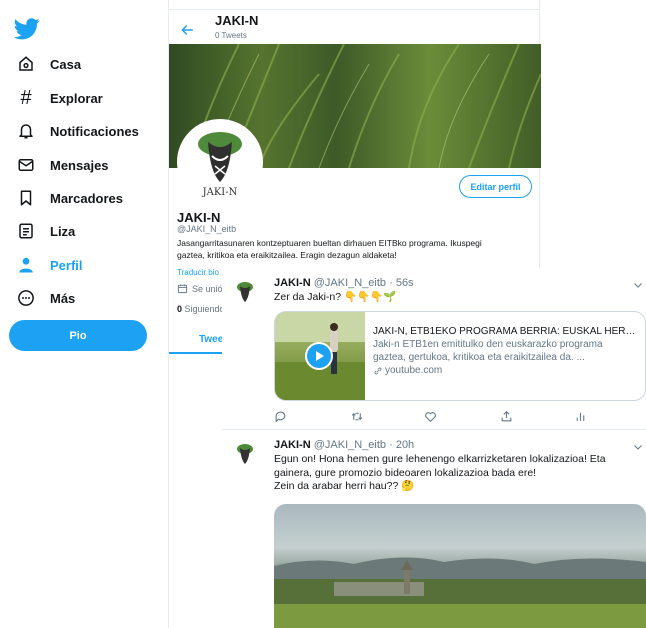  I want to click on reply-icon, so click(281, 417).